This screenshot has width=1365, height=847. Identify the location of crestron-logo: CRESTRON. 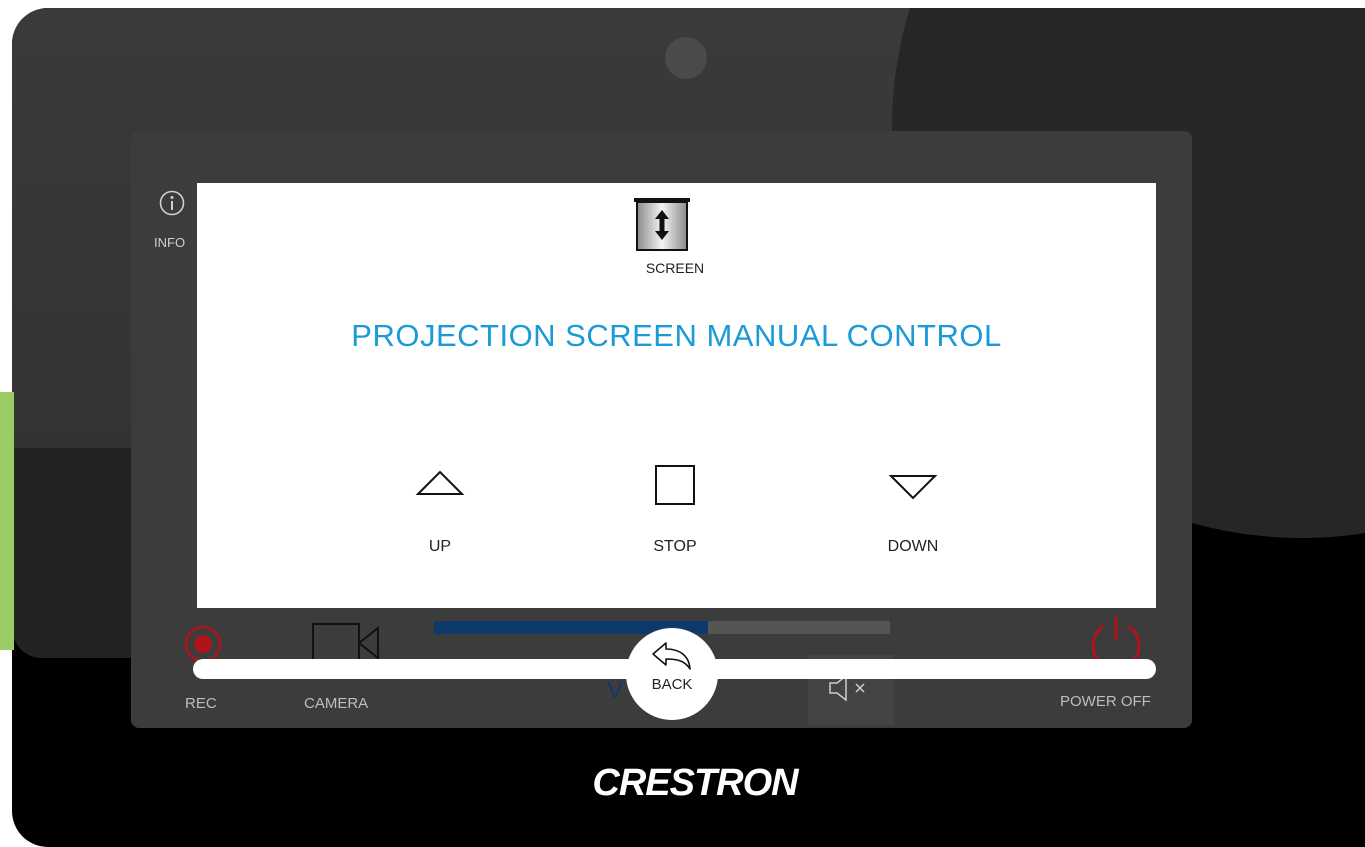
(695, 783).